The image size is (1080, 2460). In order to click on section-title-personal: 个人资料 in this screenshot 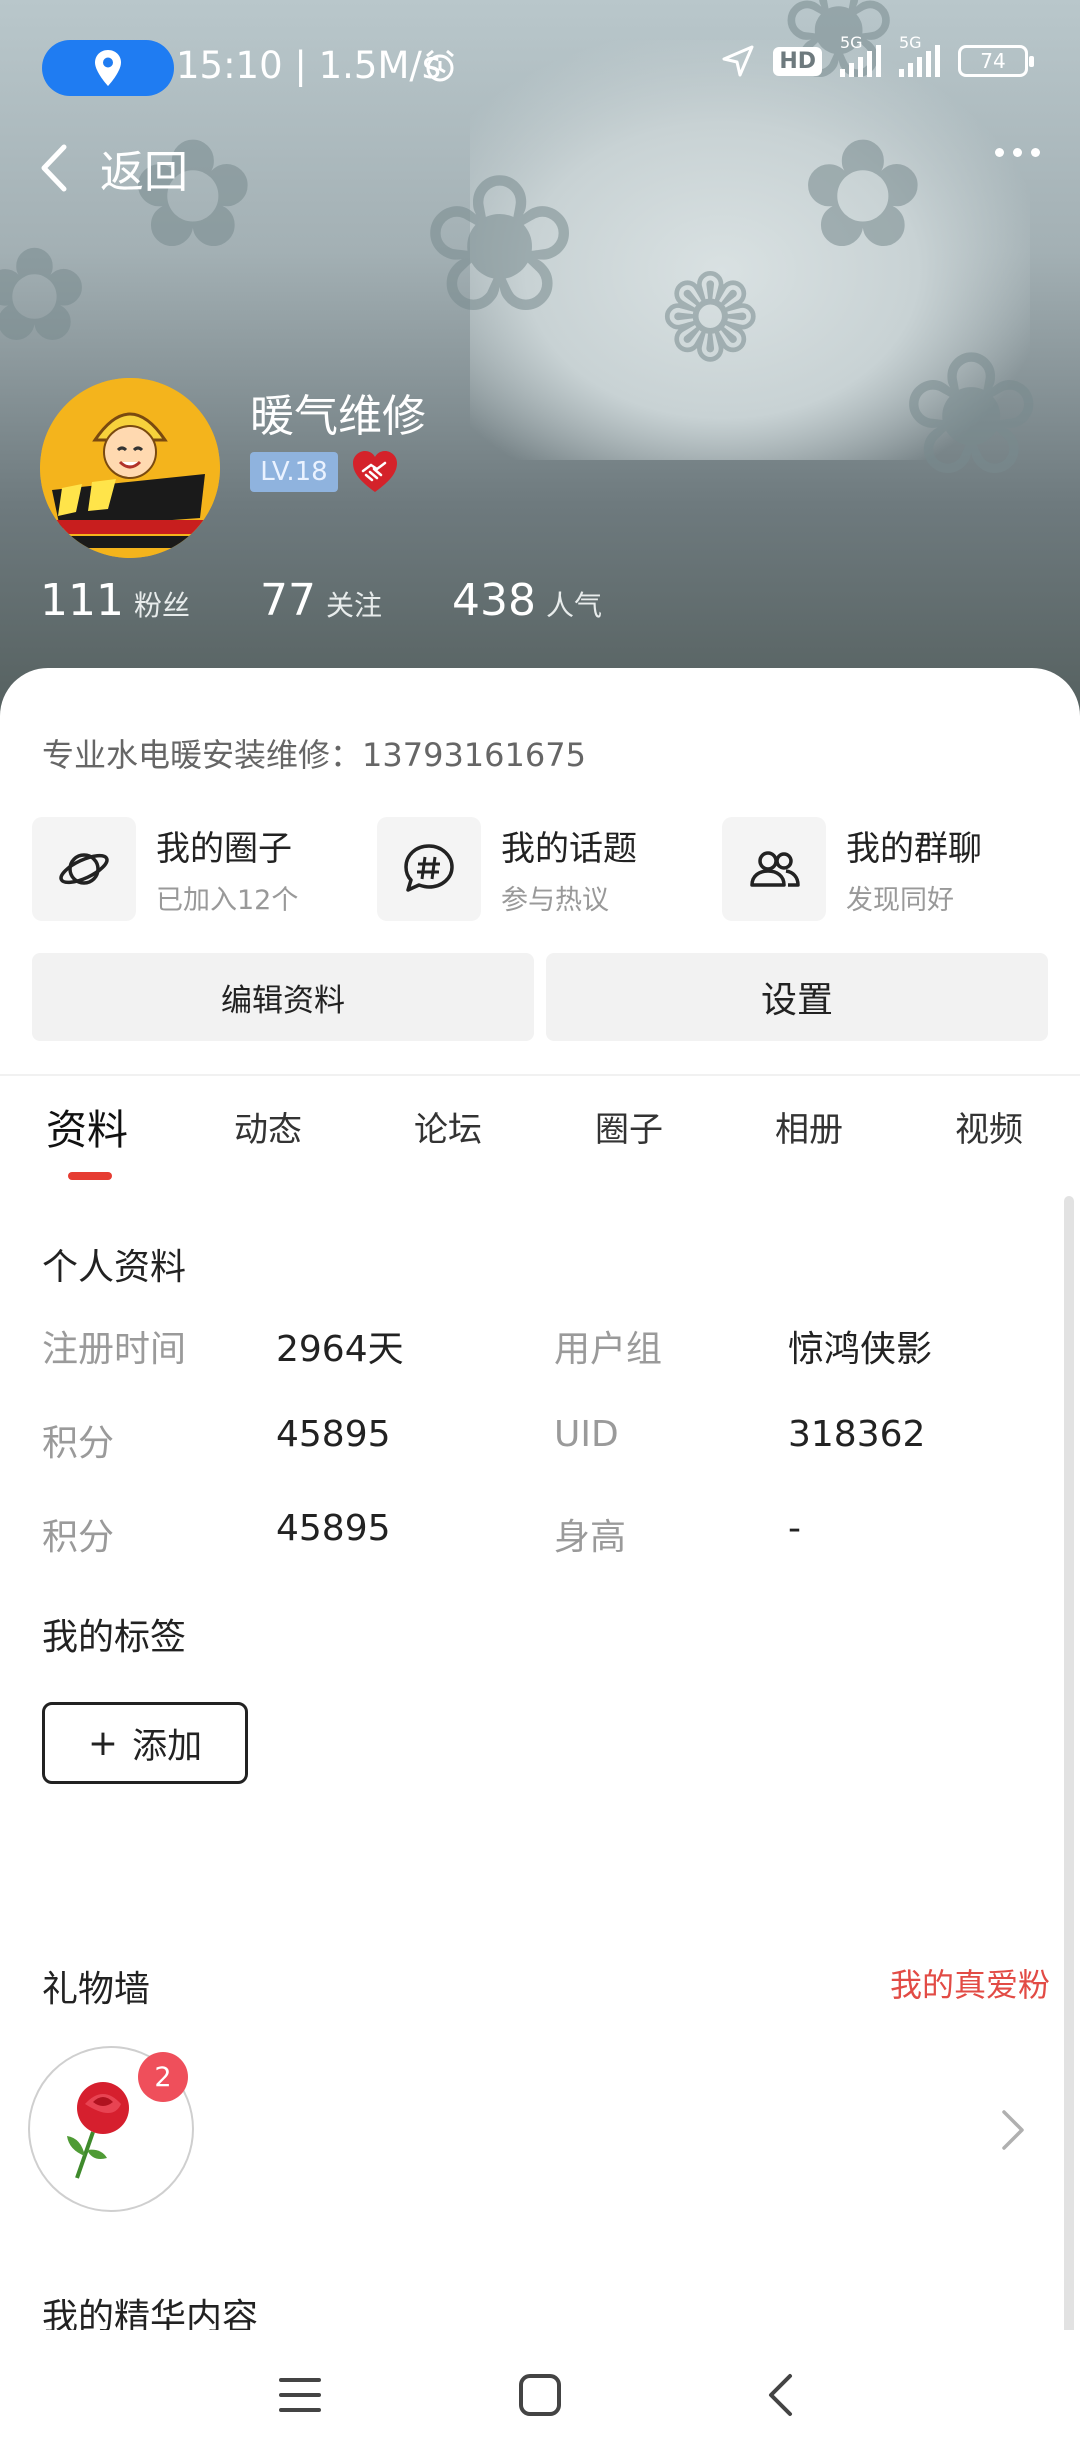, I will do `click(114, 1267)`.